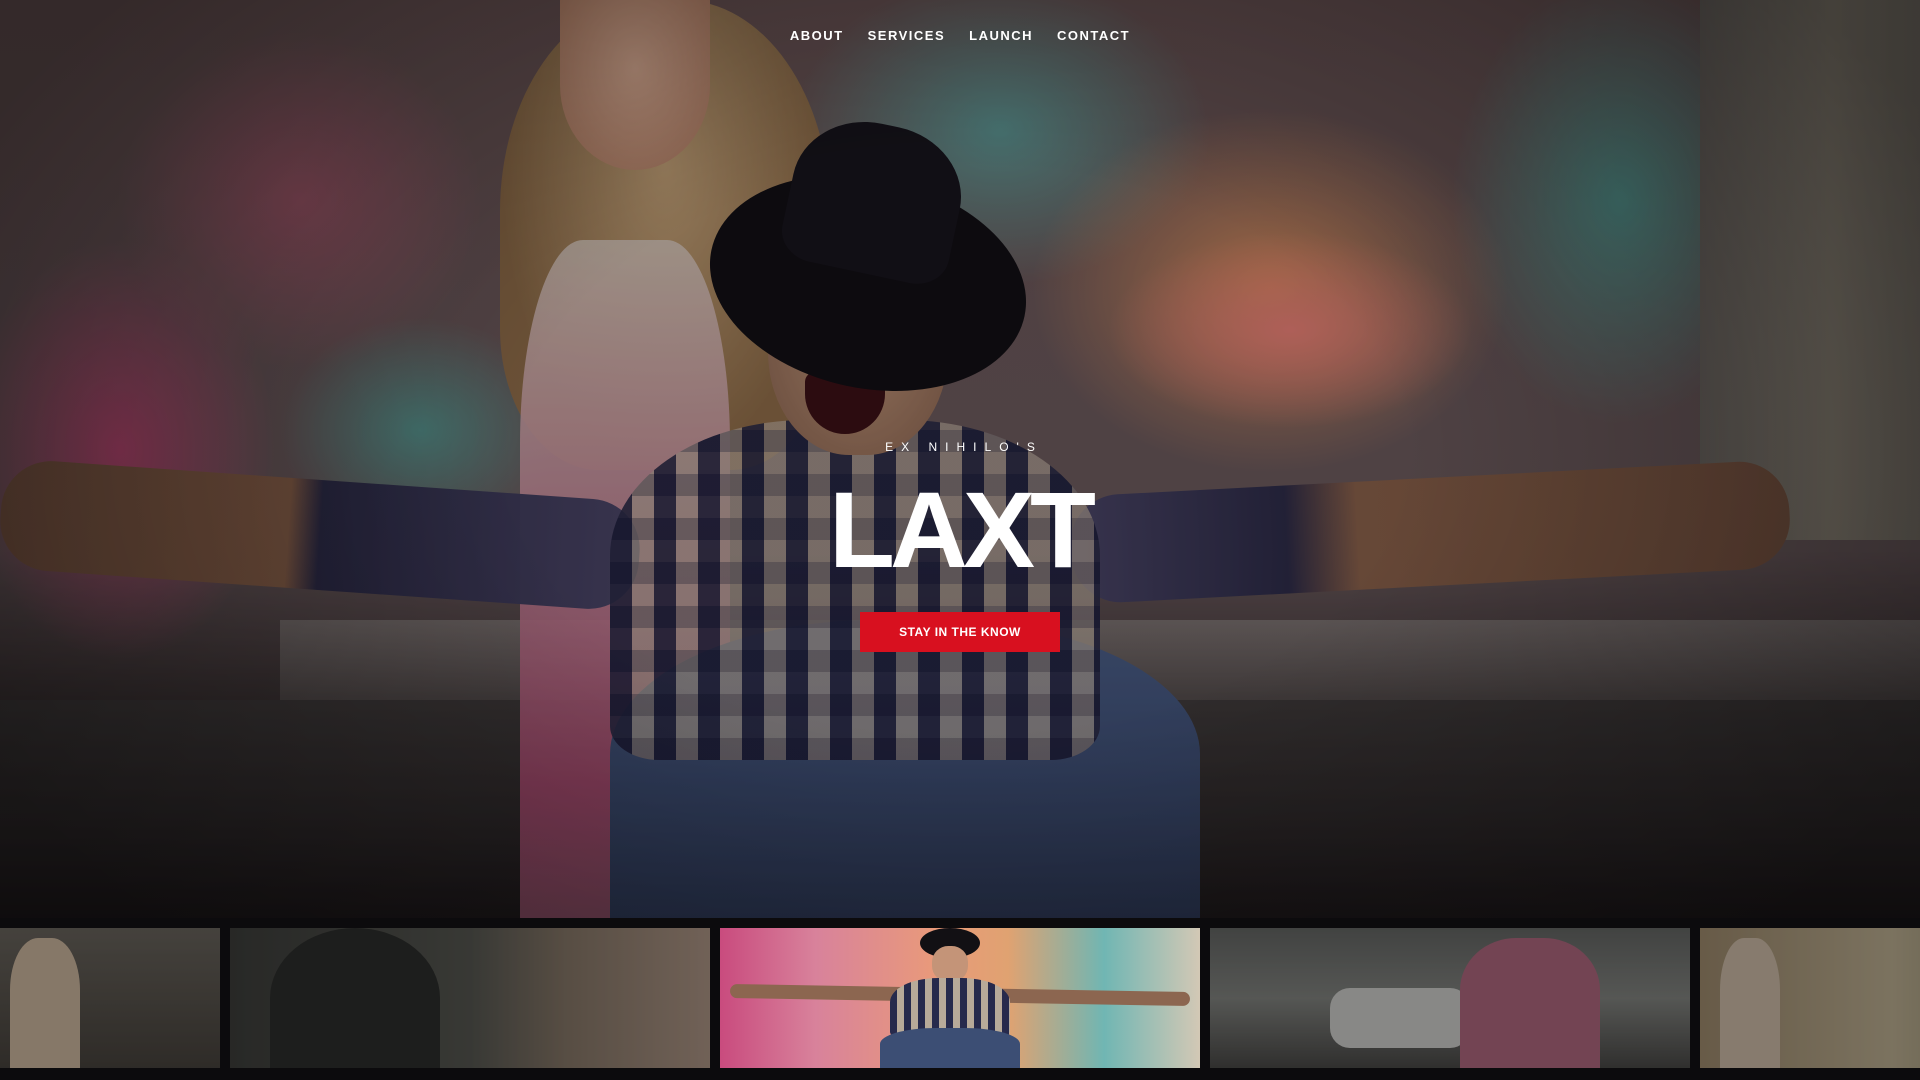 Image resolution: width=1920 pixels, height=1080 pixels. I want to click on stay-in-the-know-button: STAY IN THE KNOW, so click(960, 632).